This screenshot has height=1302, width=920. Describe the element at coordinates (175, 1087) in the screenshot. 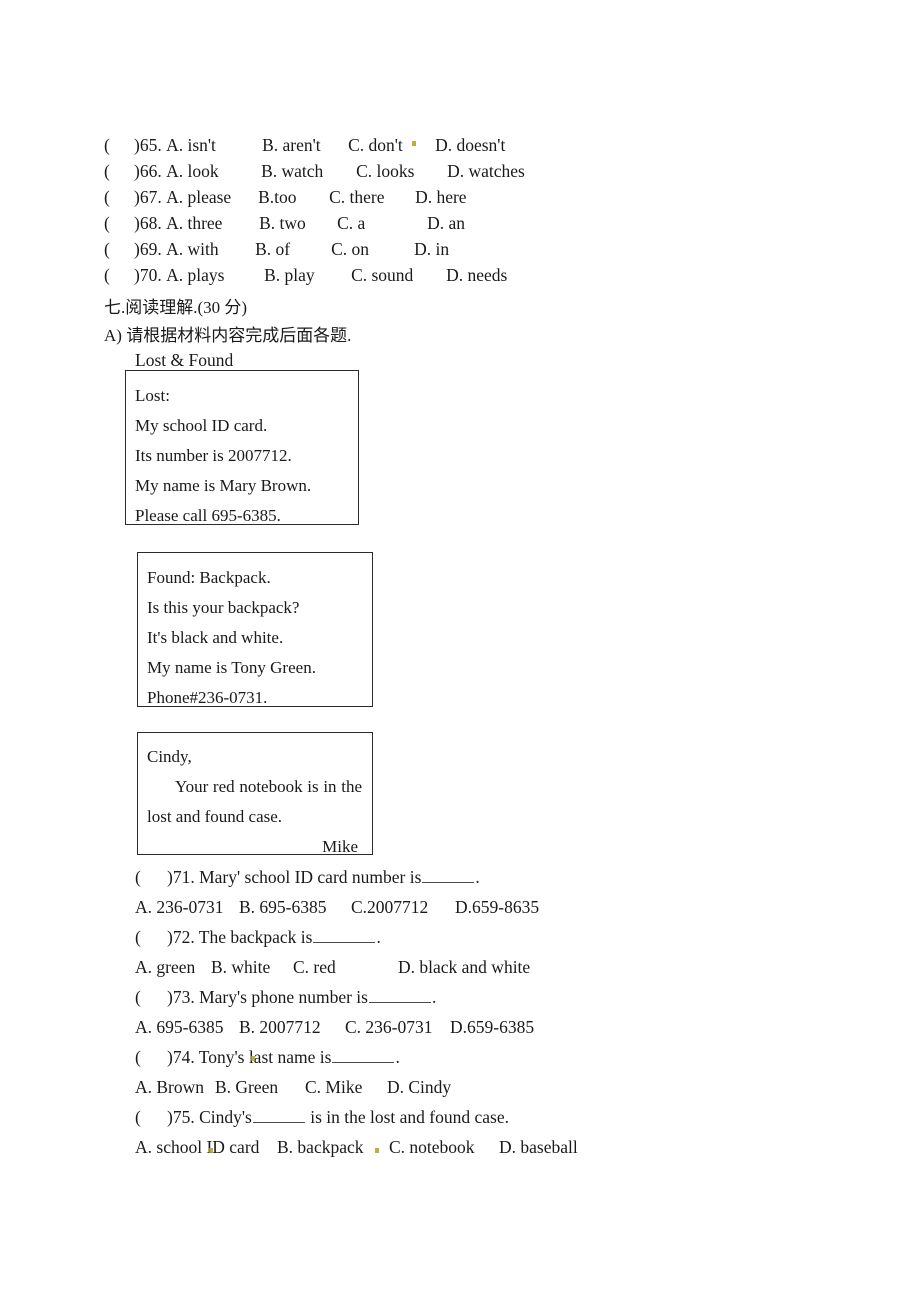

I see `option-a: A. Brown` at that location.